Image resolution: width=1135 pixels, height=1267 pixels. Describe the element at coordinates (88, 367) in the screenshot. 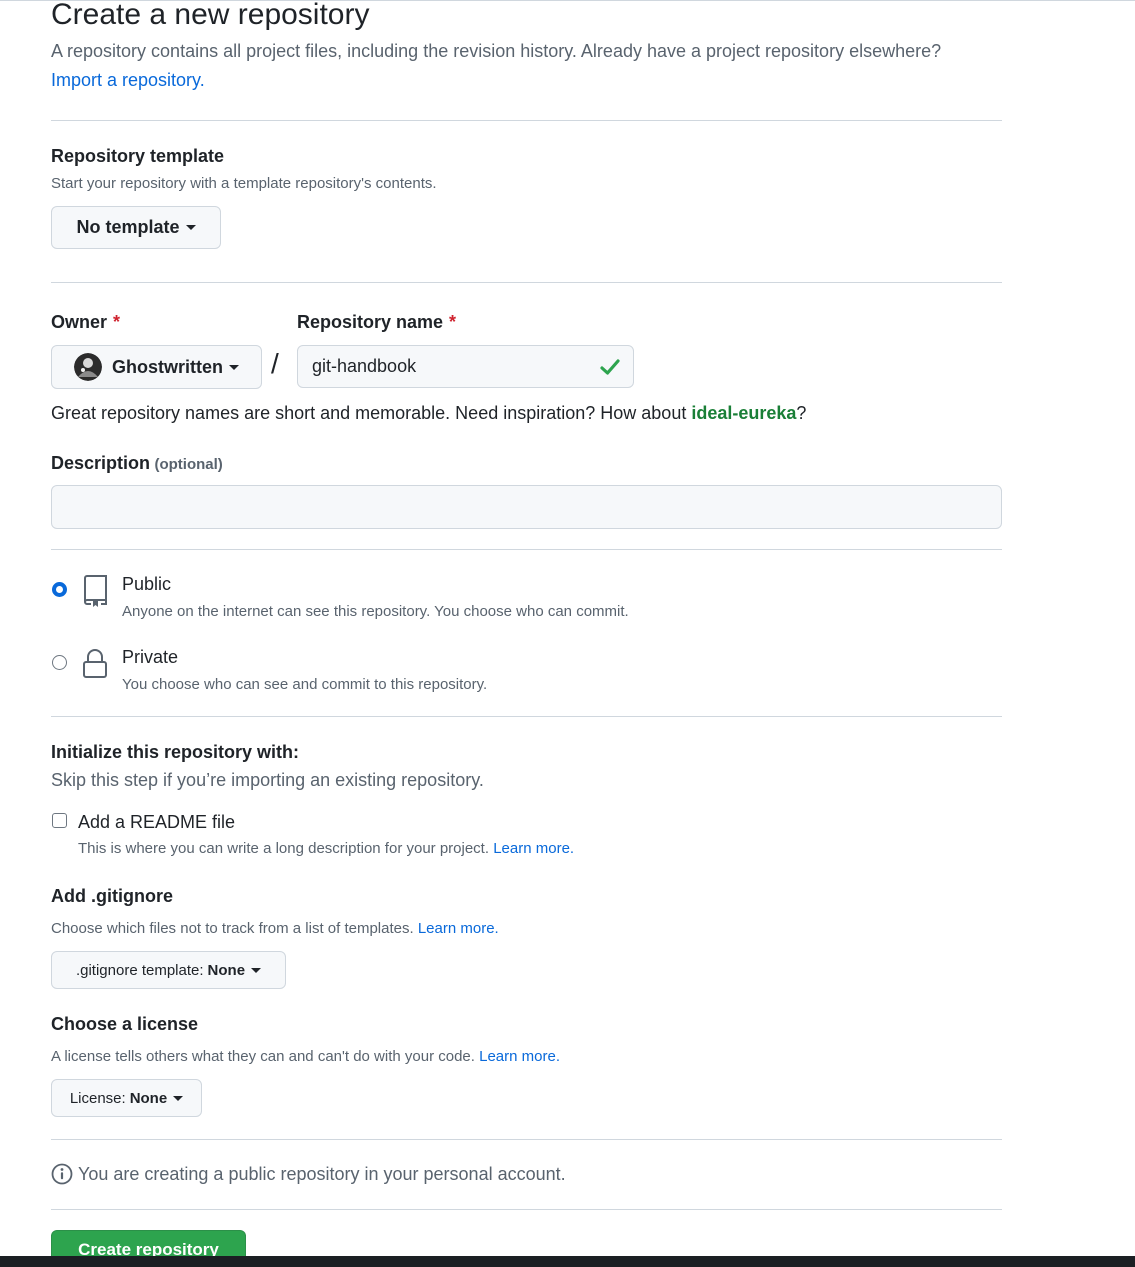

I see `avatar-icon` at that location.